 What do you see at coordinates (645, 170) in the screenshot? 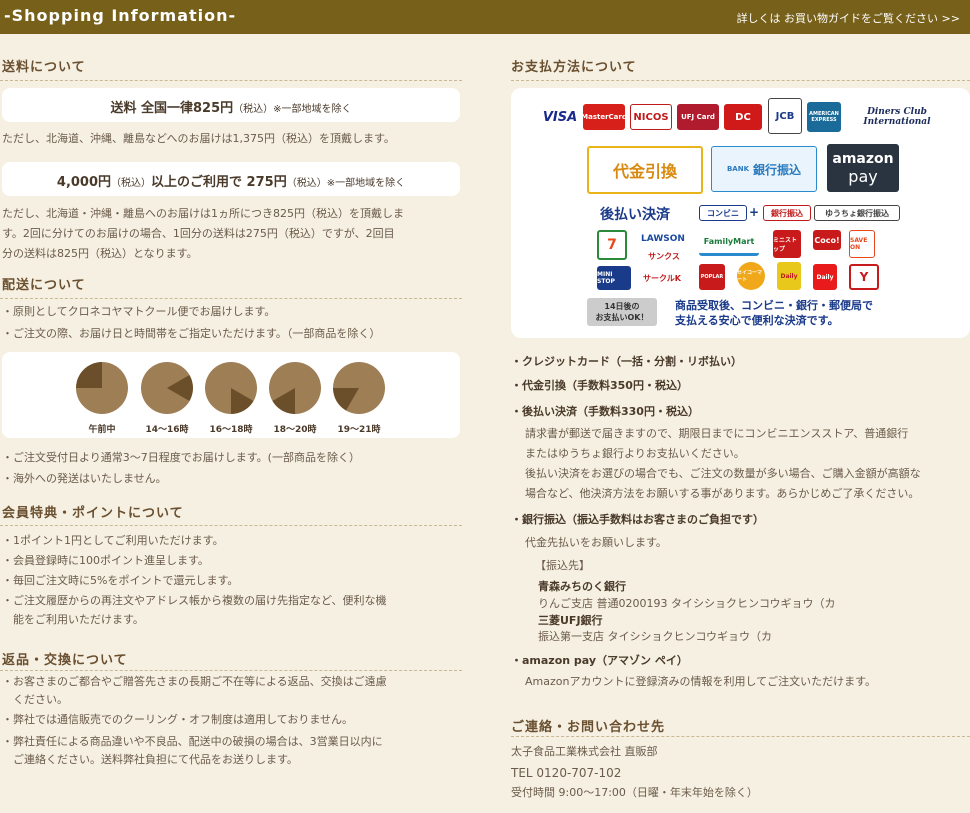
I see `cod-logo: 代金引換` at bounding box center [645, 170].